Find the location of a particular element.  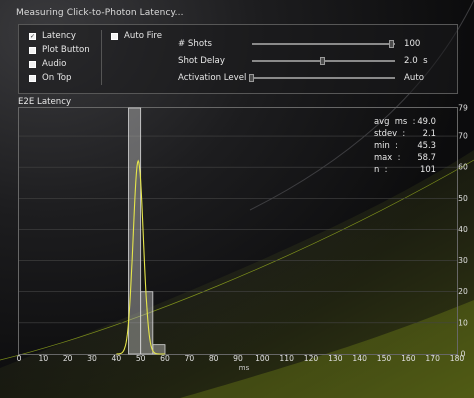

x-axis-label: ms is located at coordinates (244, 368).